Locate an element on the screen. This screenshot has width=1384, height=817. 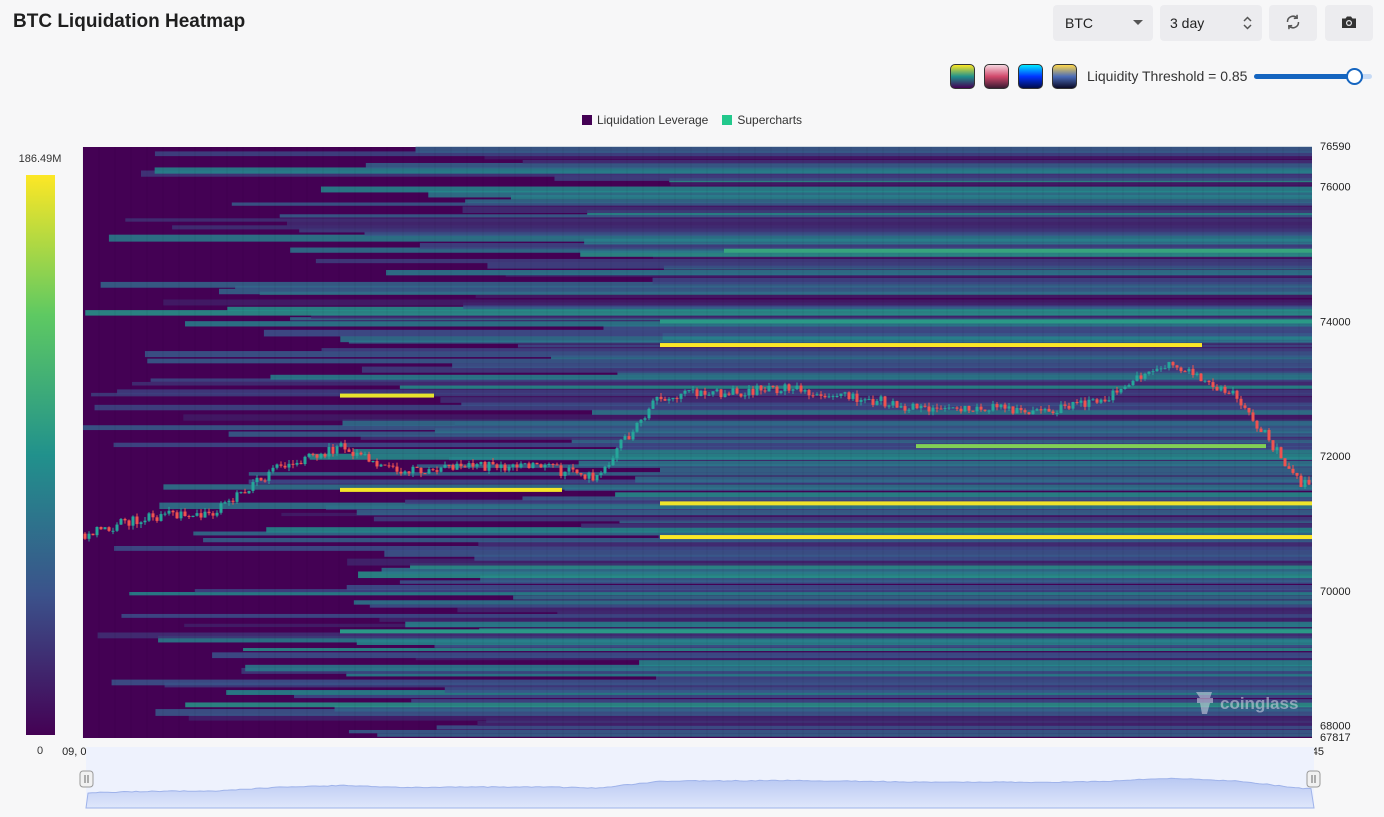
y-axis: 76590 76000 74000 72000 70000 6800067817 is located at coordinates (1335, 442).